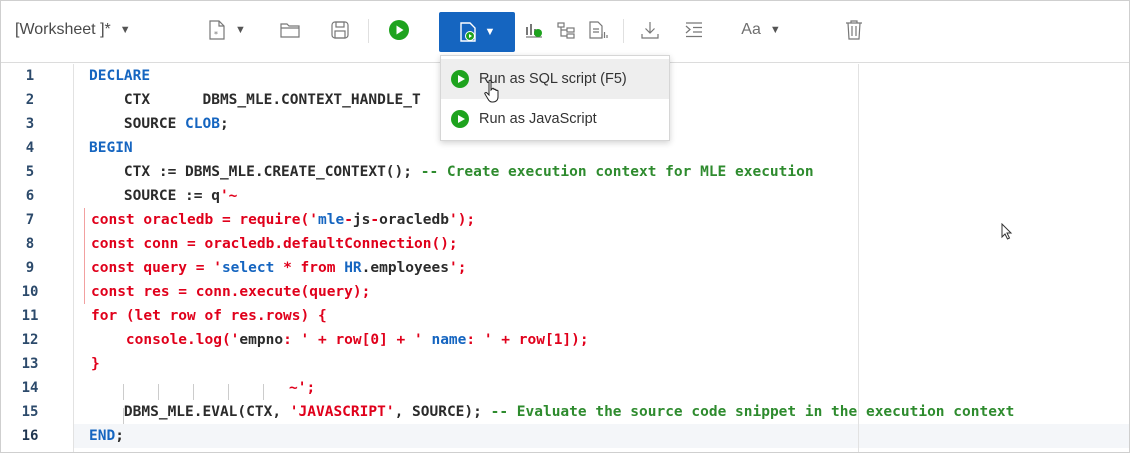 Image resolution: width=1130 pixels, height=453 pixels. Describe the element at coordinates (442, 412) in the screenshot. I see `code-token: , SOURCE);` at that location.